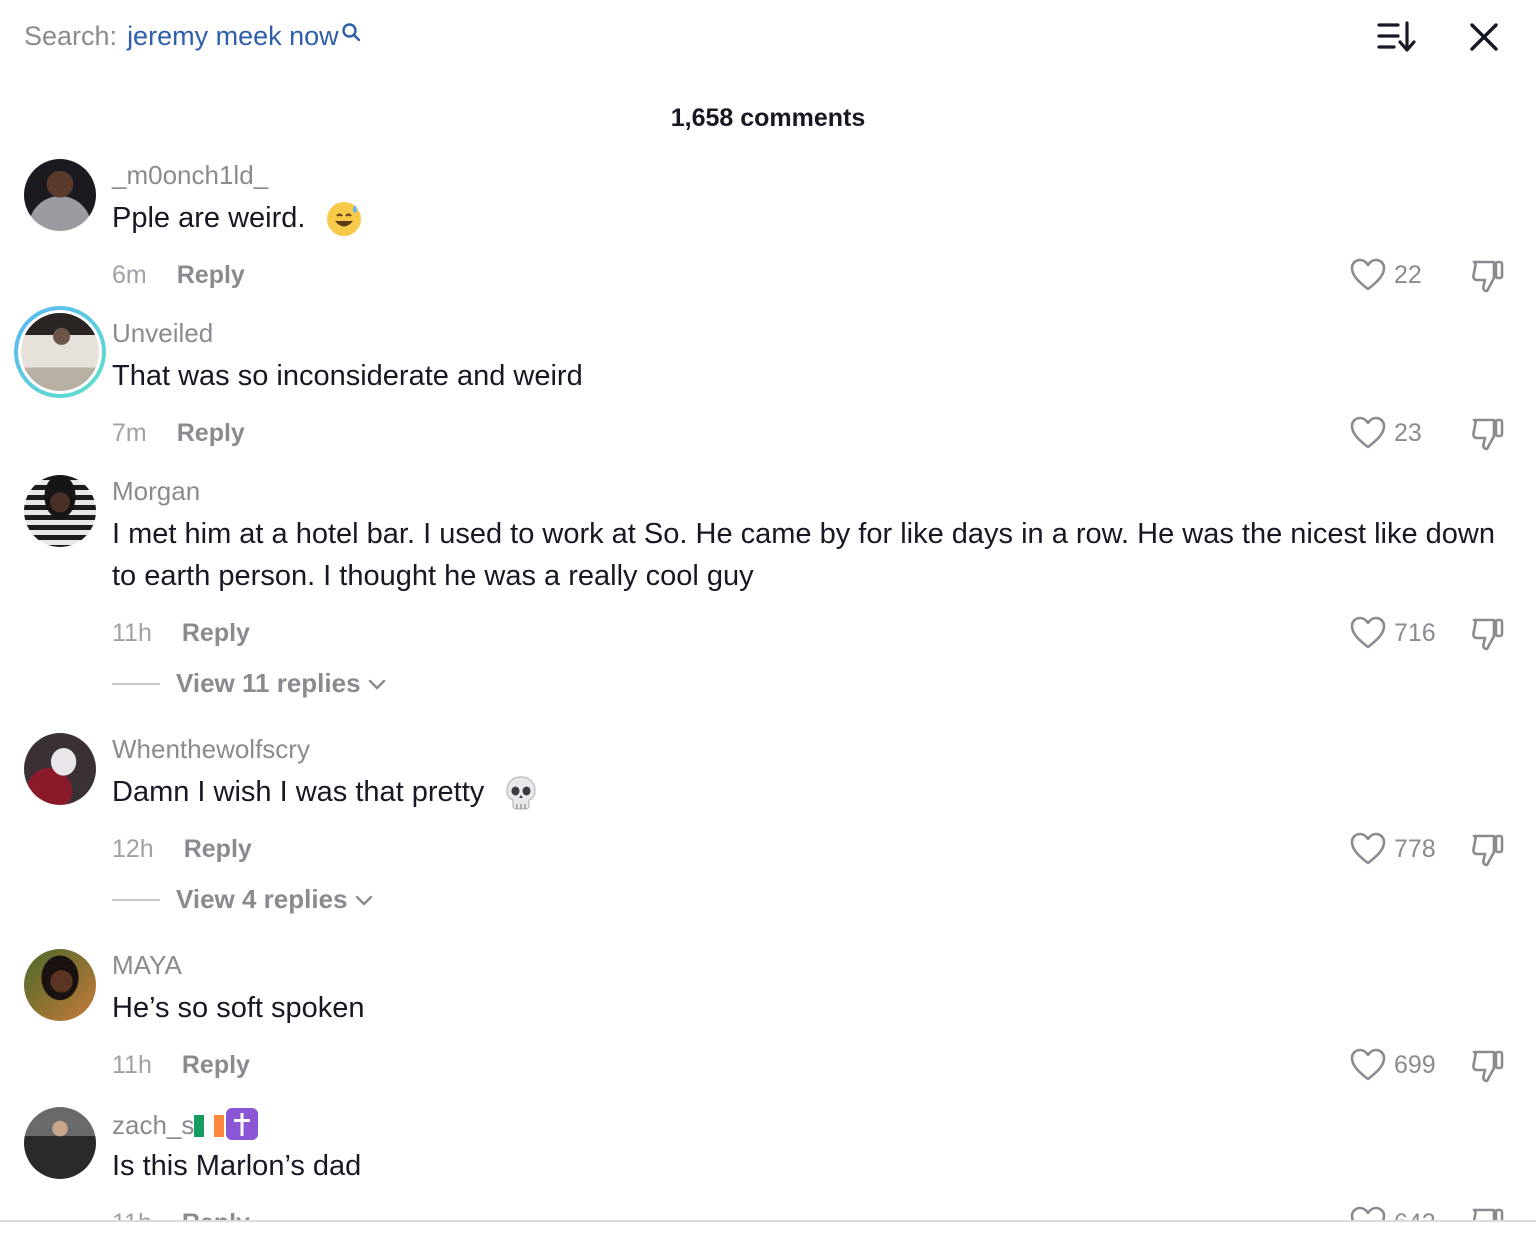  I want to click on comment-meta: 6m Reply, so click(178, 275).